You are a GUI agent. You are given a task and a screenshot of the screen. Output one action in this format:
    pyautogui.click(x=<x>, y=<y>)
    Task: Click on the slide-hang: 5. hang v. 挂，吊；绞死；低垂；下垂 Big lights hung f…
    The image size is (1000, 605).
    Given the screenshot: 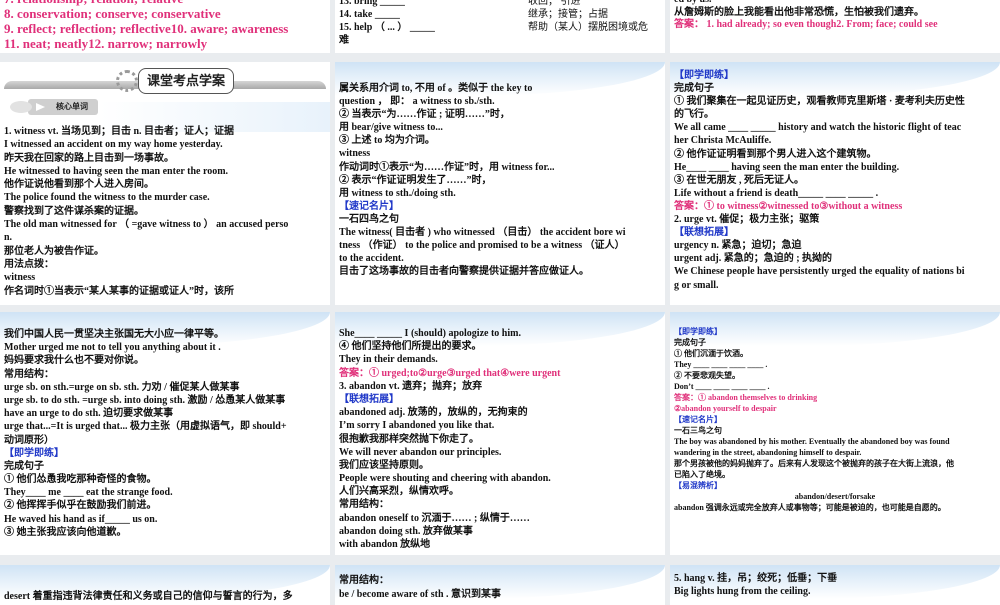 What is the action you would take?
    pyautogui.click(x=835, y=585)
    